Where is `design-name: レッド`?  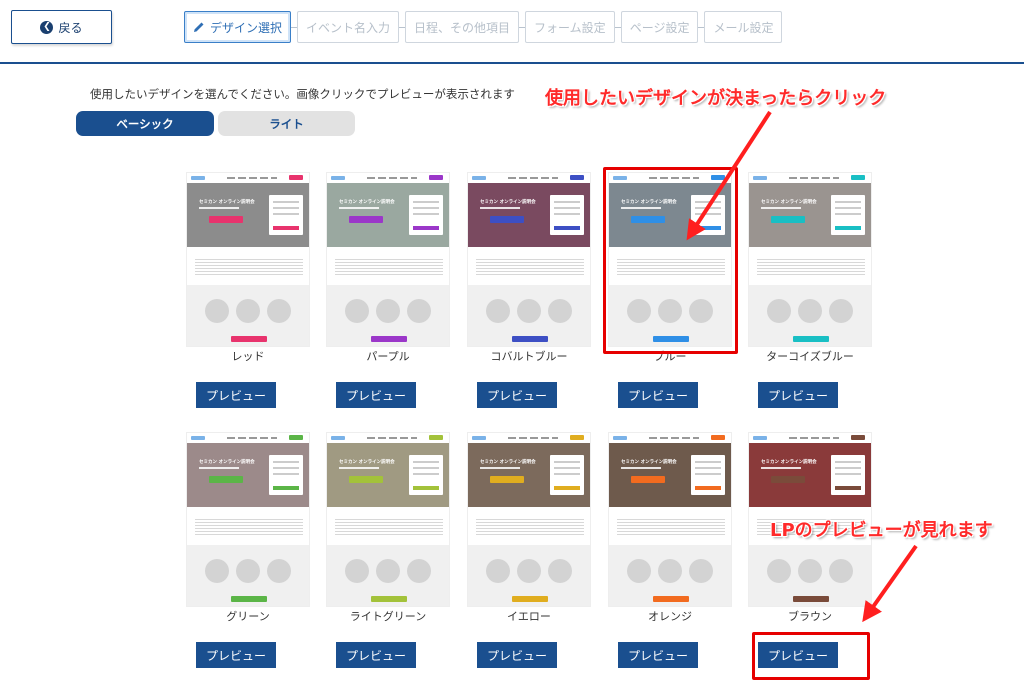
design-name: レッド is located at coordinates (248, 356).